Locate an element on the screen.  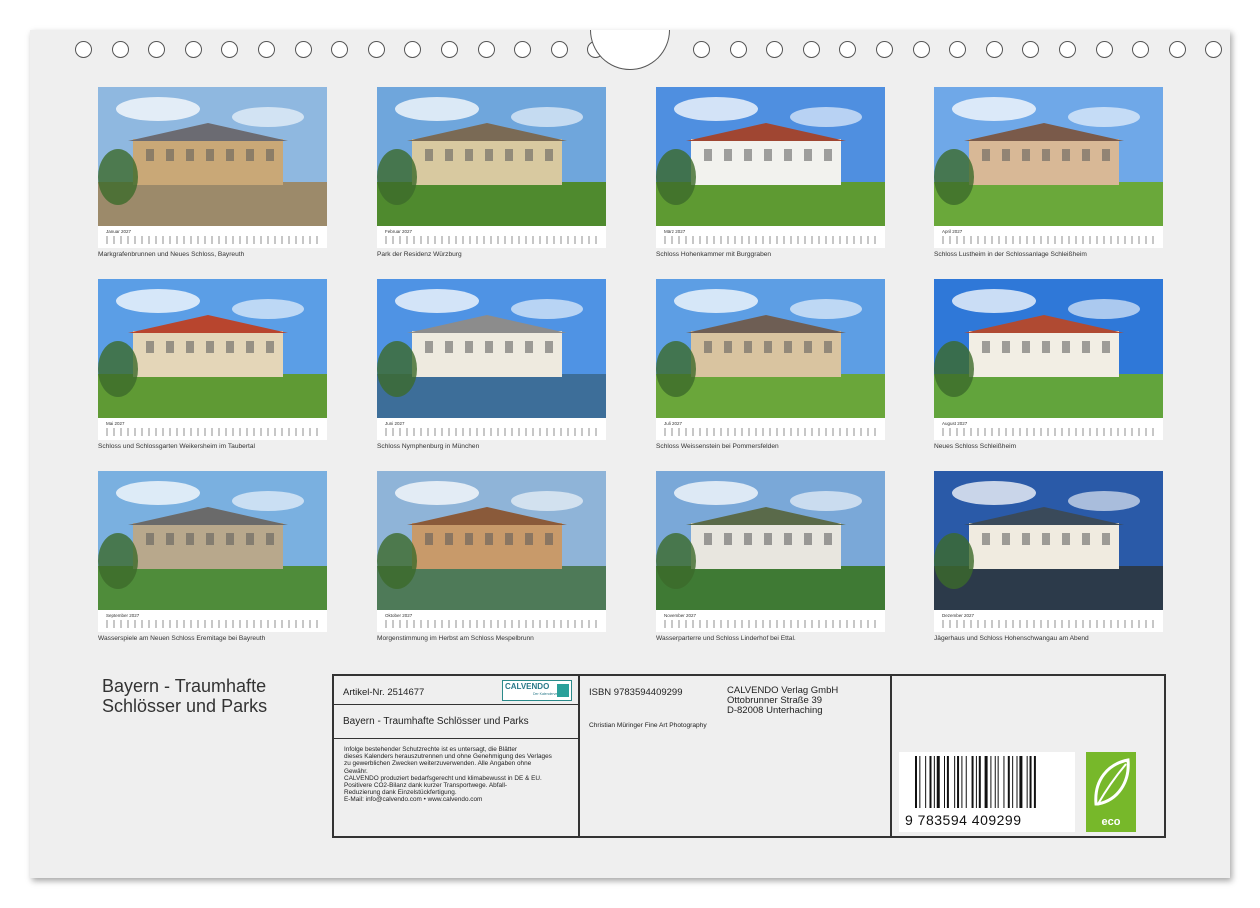
leaf-icon is located at coordinates (1112, 782).